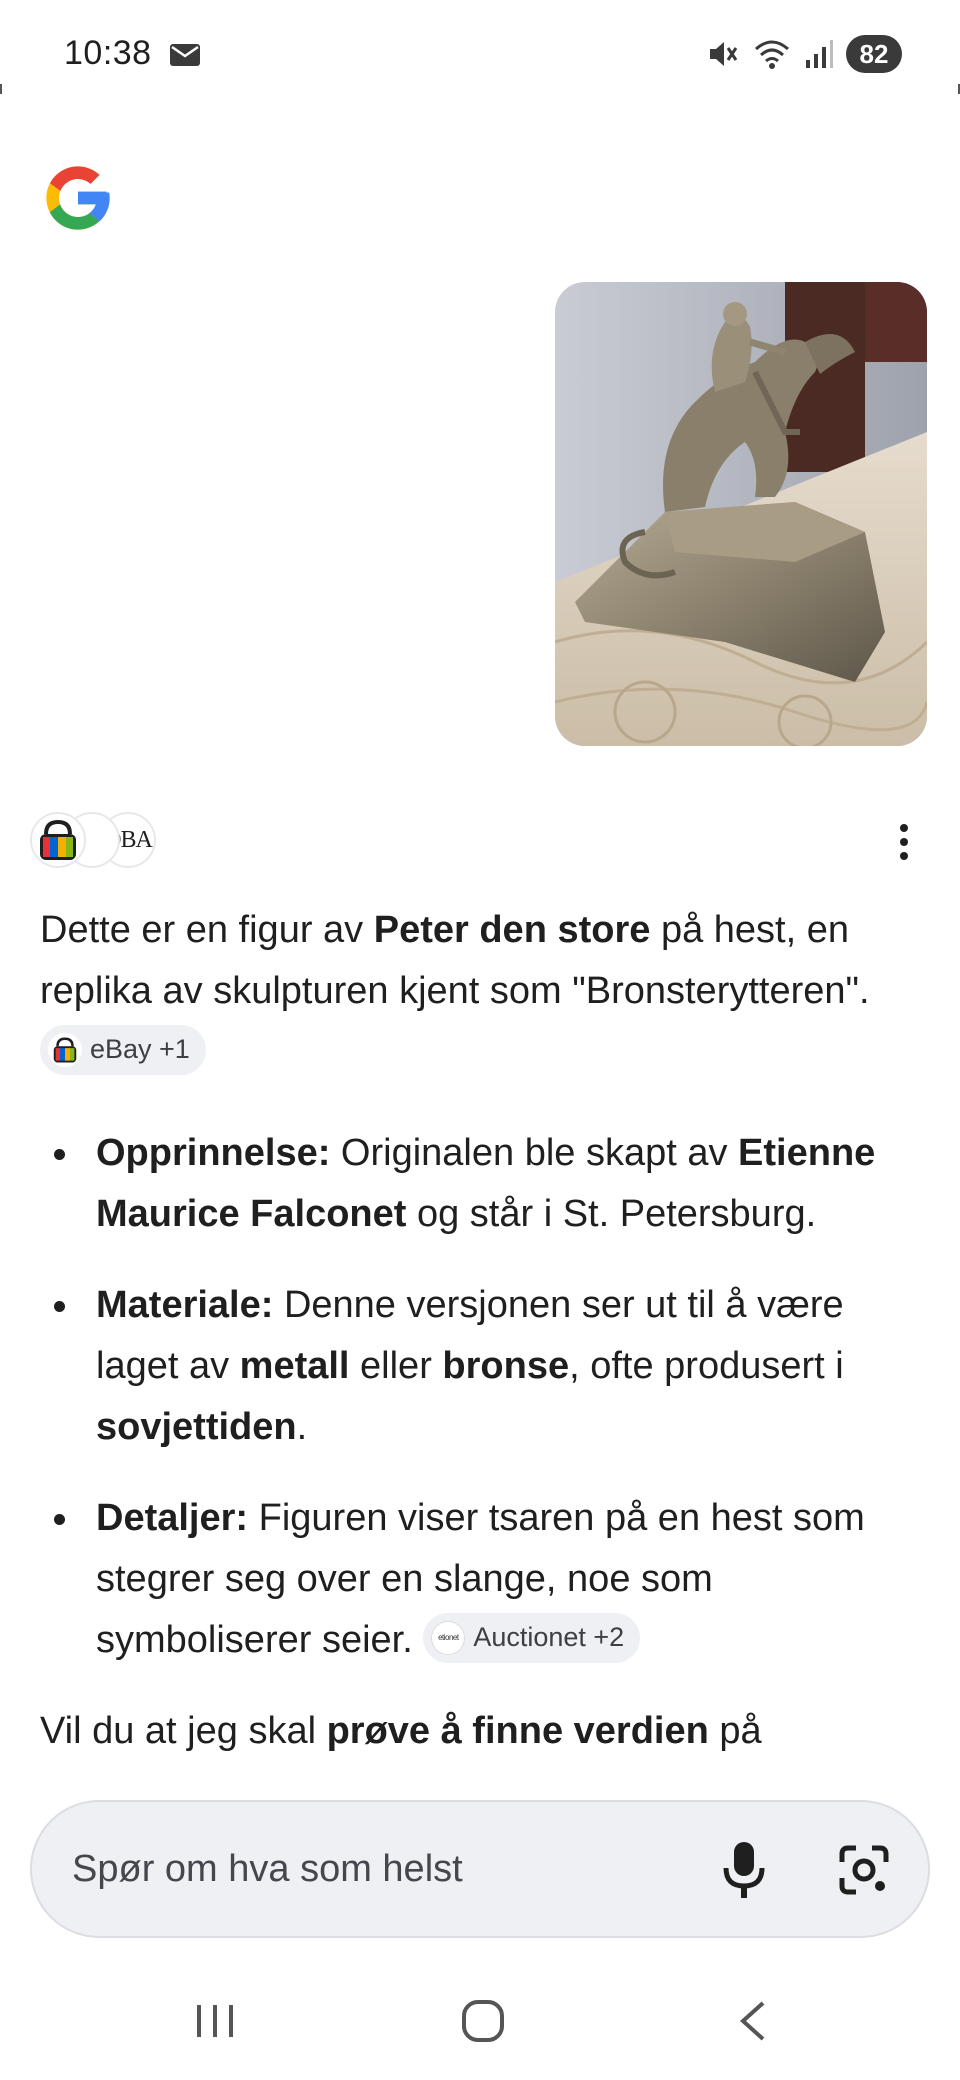 The height and width of the screenshot is (2080, 960). What do you see at coordinates (904, 842) in the screenshot?
I see `more-options-icon` at bounding box center [904, 842].